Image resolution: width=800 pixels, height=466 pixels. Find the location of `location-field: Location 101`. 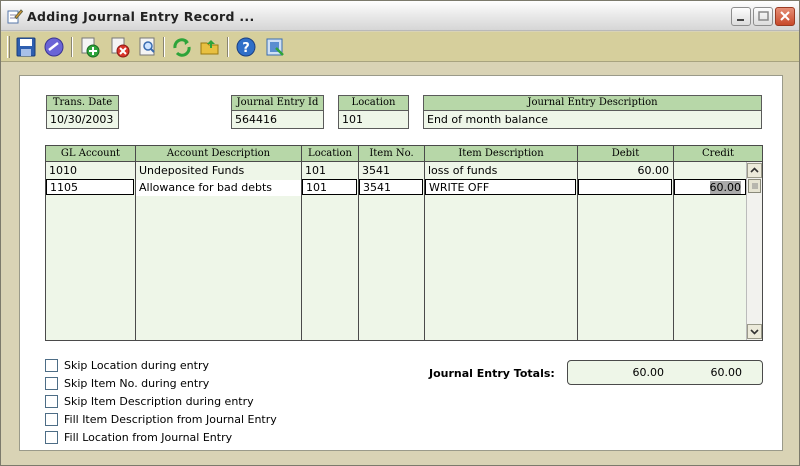

location-field: Location 101 is located at coordinates (373, 112).